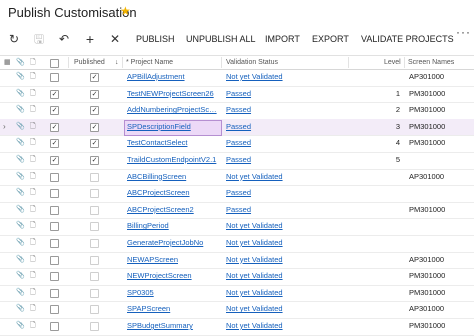 The image size is (474, 336). I want to click on project-name-link: ABCProjectScreen, so click(173, 193).